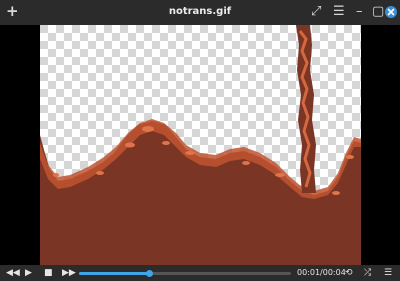  Describe the element at coordinates (28, 273) in the screenshot. I see `play-icon: ▶` at that location.